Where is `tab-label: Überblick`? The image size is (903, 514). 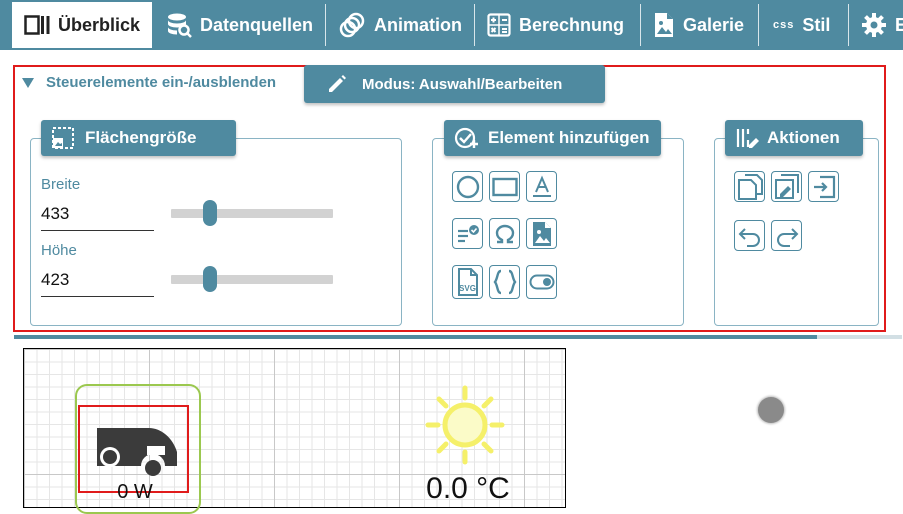 tab-label: Überblick is located at coordinates (99, 24).